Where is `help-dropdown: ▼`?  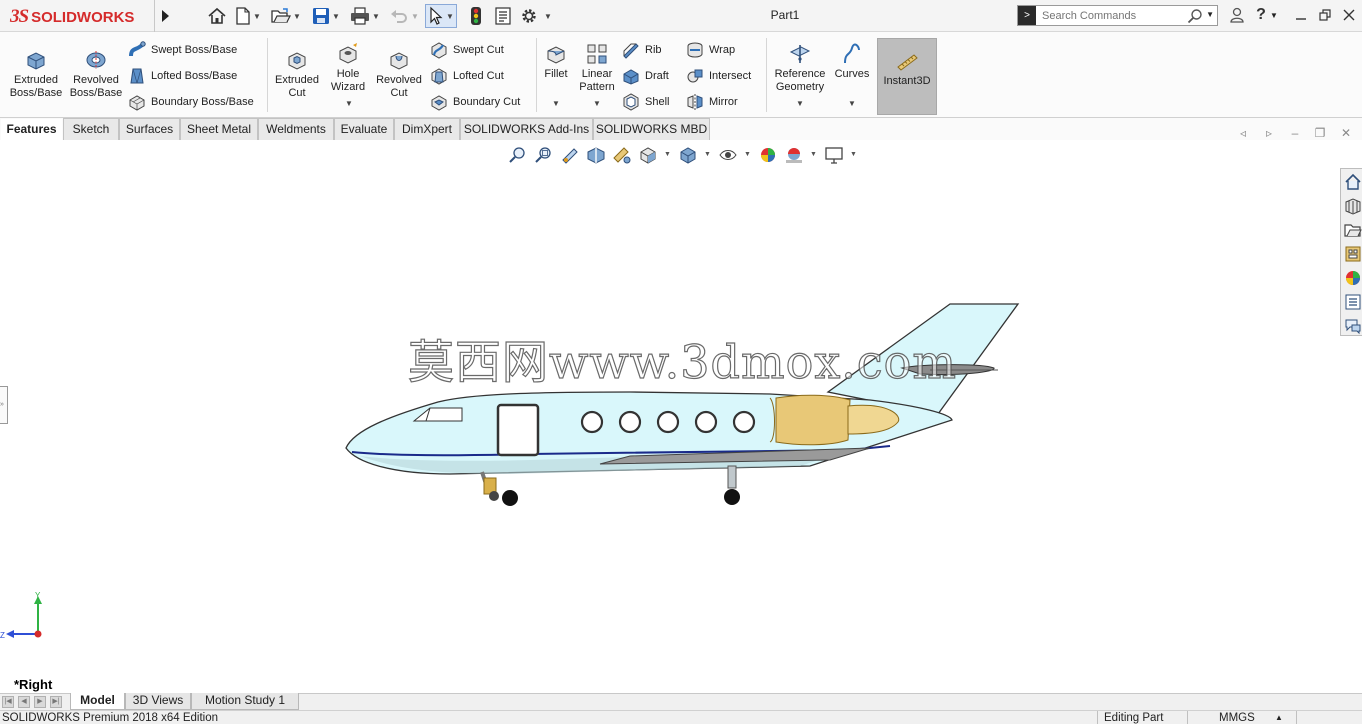 help-dropdown: ▼ is located at coordinates (1274, 15).